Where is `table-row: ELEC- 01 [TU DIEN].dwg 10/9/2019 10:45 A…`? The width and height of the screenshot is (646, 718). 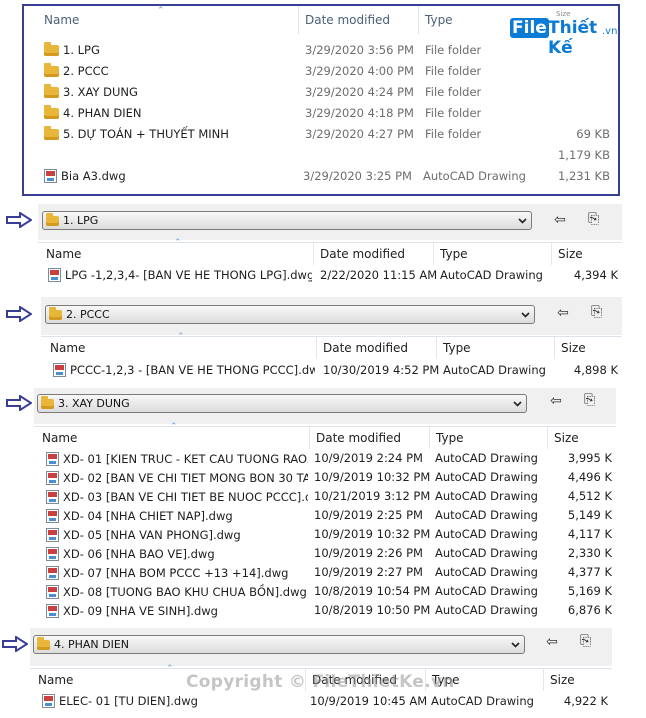
table-row: ELEC- 01 [TU DIEN].dwg 10/9/2019 10:45 A… is located at coordinates (321, 701).